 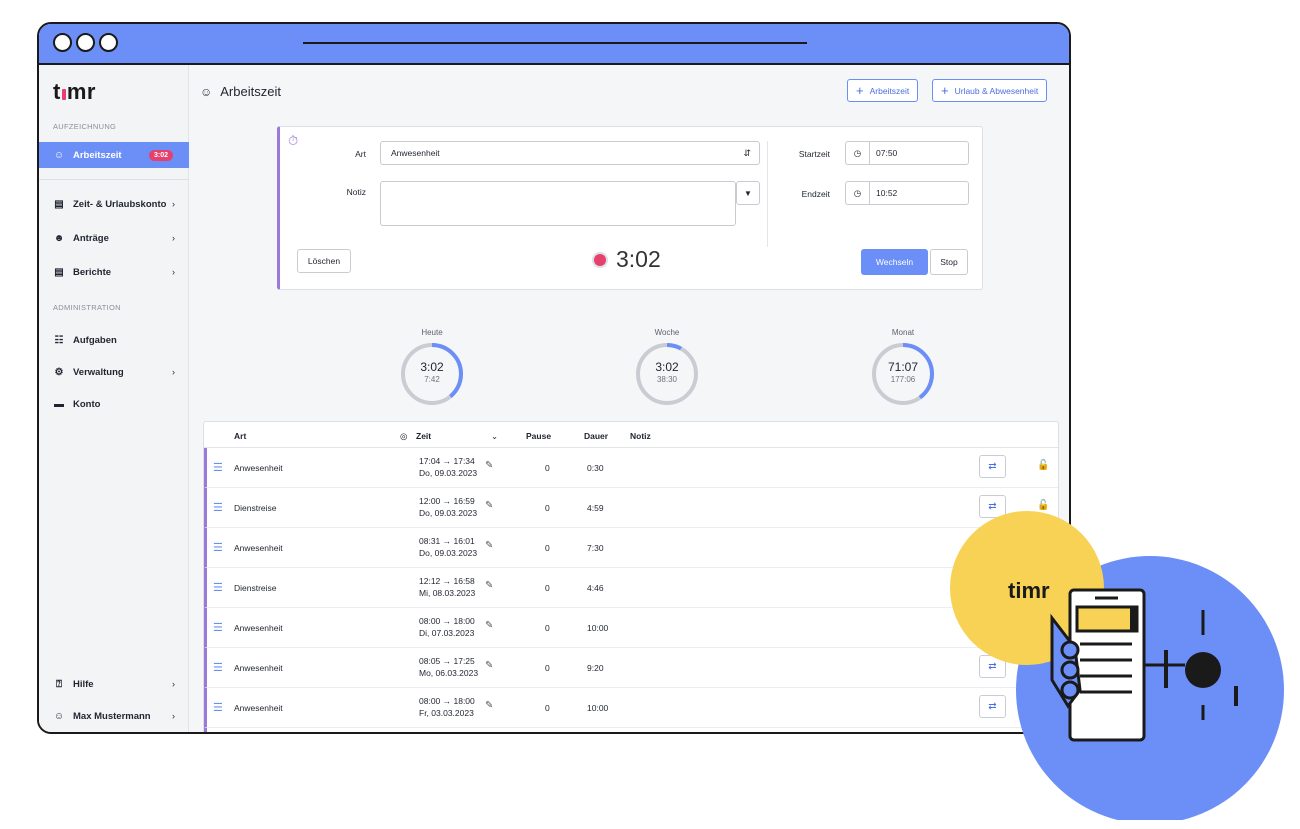 What do you see at coordinates (114, 372) in the screenshot?
I see `sidebar-item-verwaltung: ⚙ Verwaltung ›` at bounding box center [114, 372].